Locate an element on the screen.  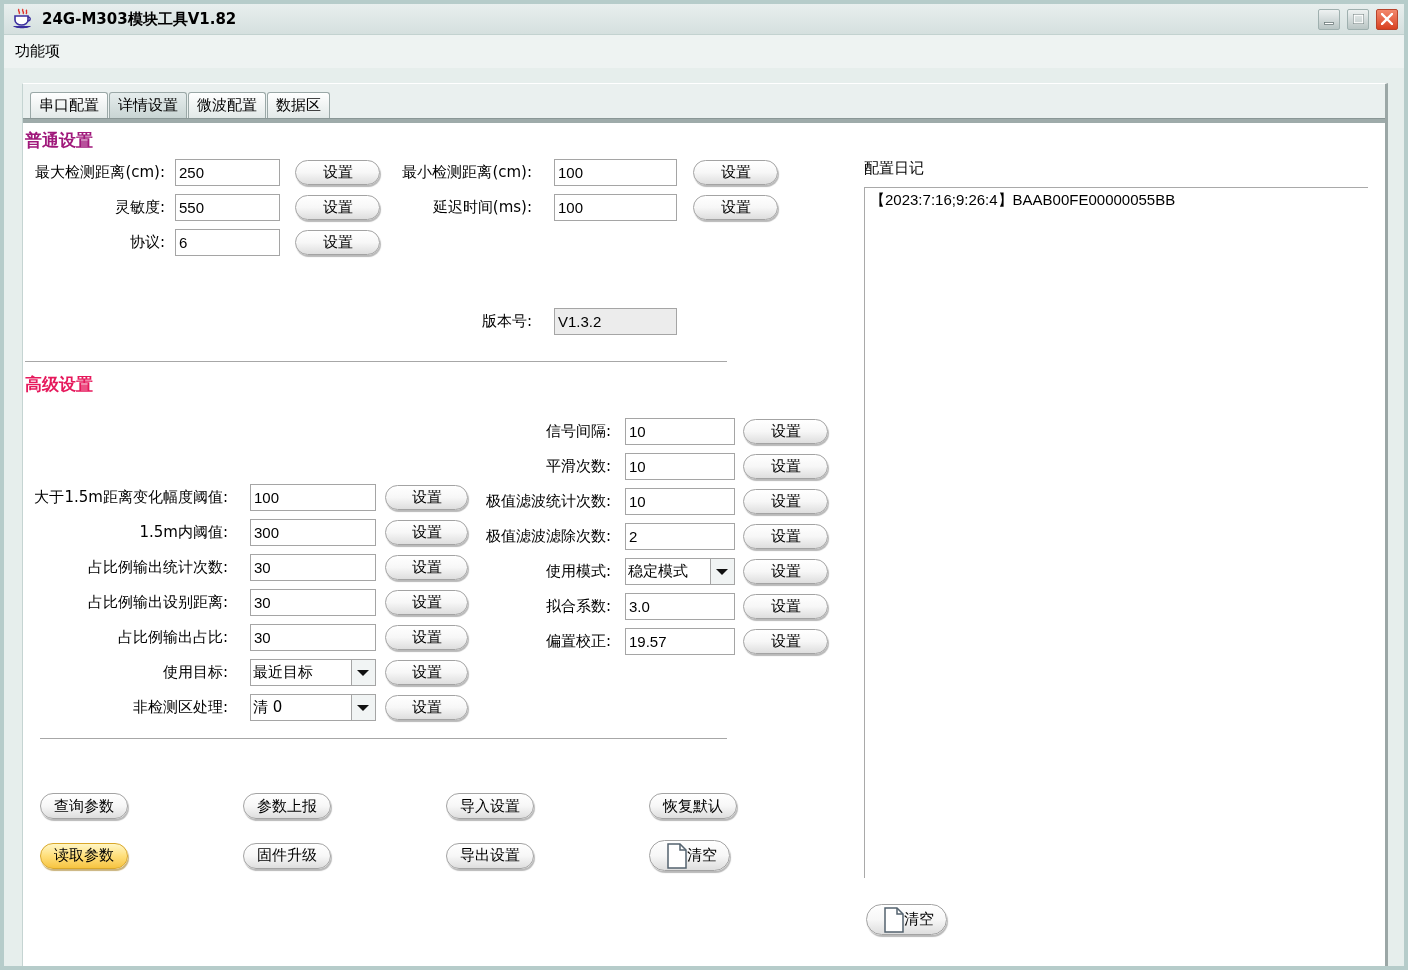
action-button: 参数上报 is located at coordinates (287, 806).